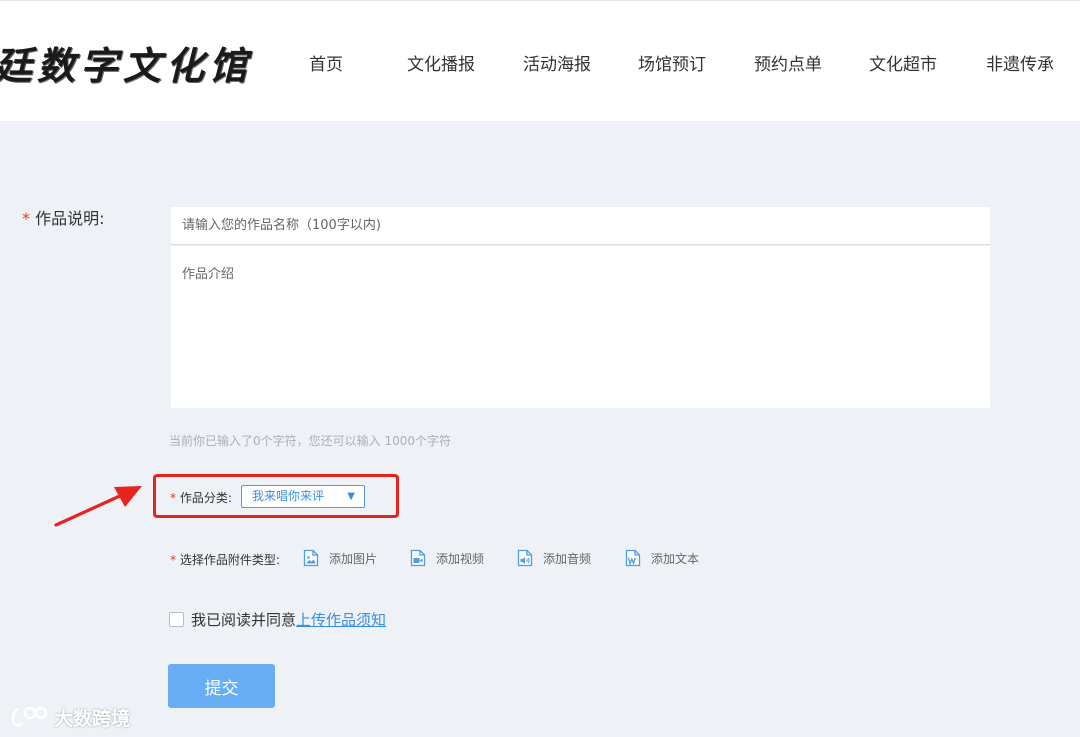  I want to click on attachment-type-label-text: 选择作品附件类型:, so click(229, 560).